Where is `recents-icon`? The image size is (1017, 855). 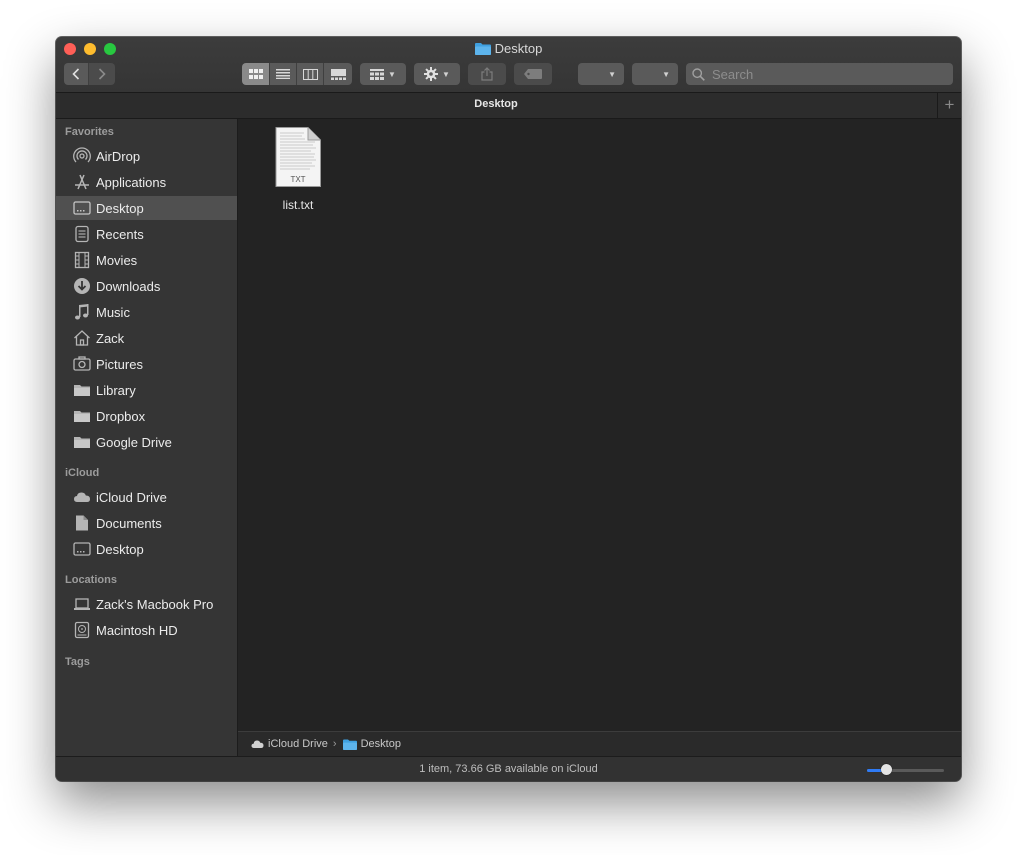
recents-icon is located at coordinates (82, 234).